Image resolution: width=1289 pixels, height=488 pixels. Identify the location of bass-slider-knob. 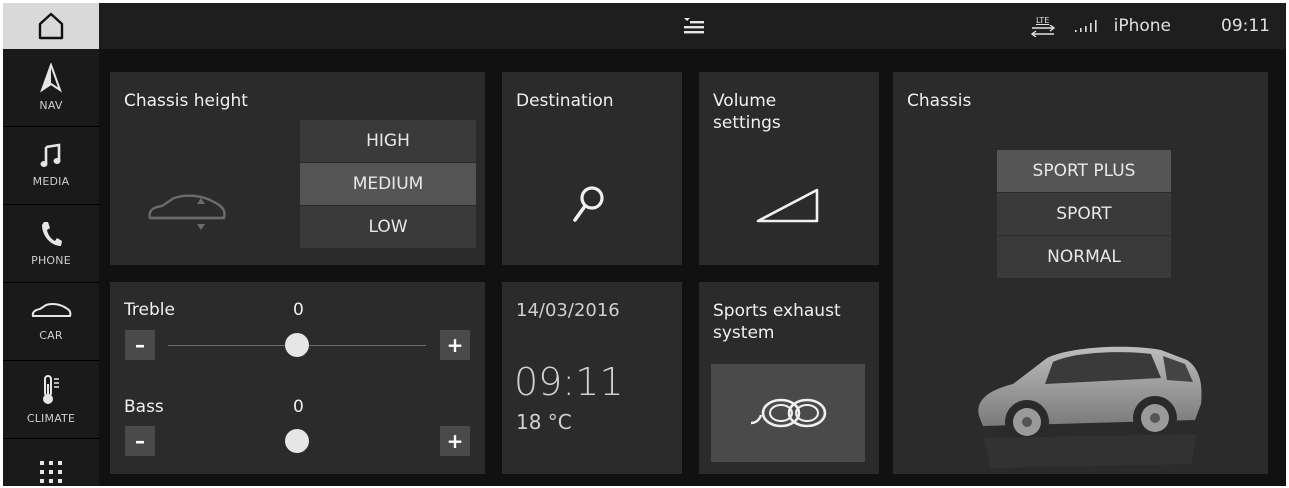
(297, 441).